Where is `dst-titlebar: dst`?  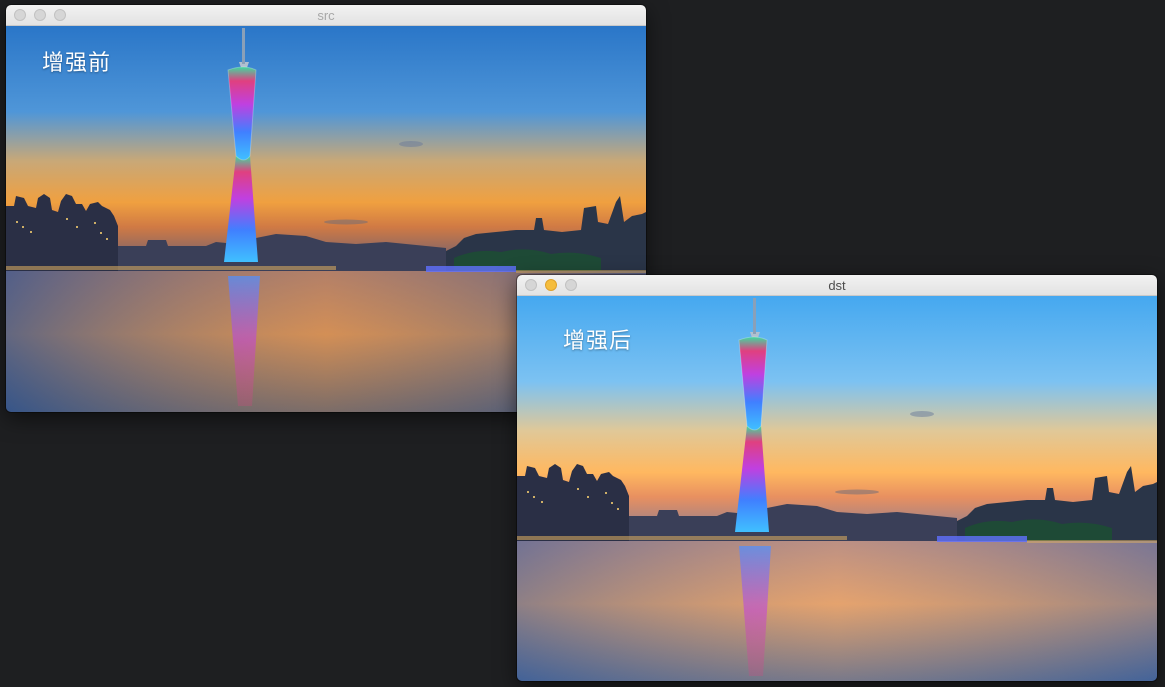 dst-titlebar: dst is located at coordinates (837, 285).